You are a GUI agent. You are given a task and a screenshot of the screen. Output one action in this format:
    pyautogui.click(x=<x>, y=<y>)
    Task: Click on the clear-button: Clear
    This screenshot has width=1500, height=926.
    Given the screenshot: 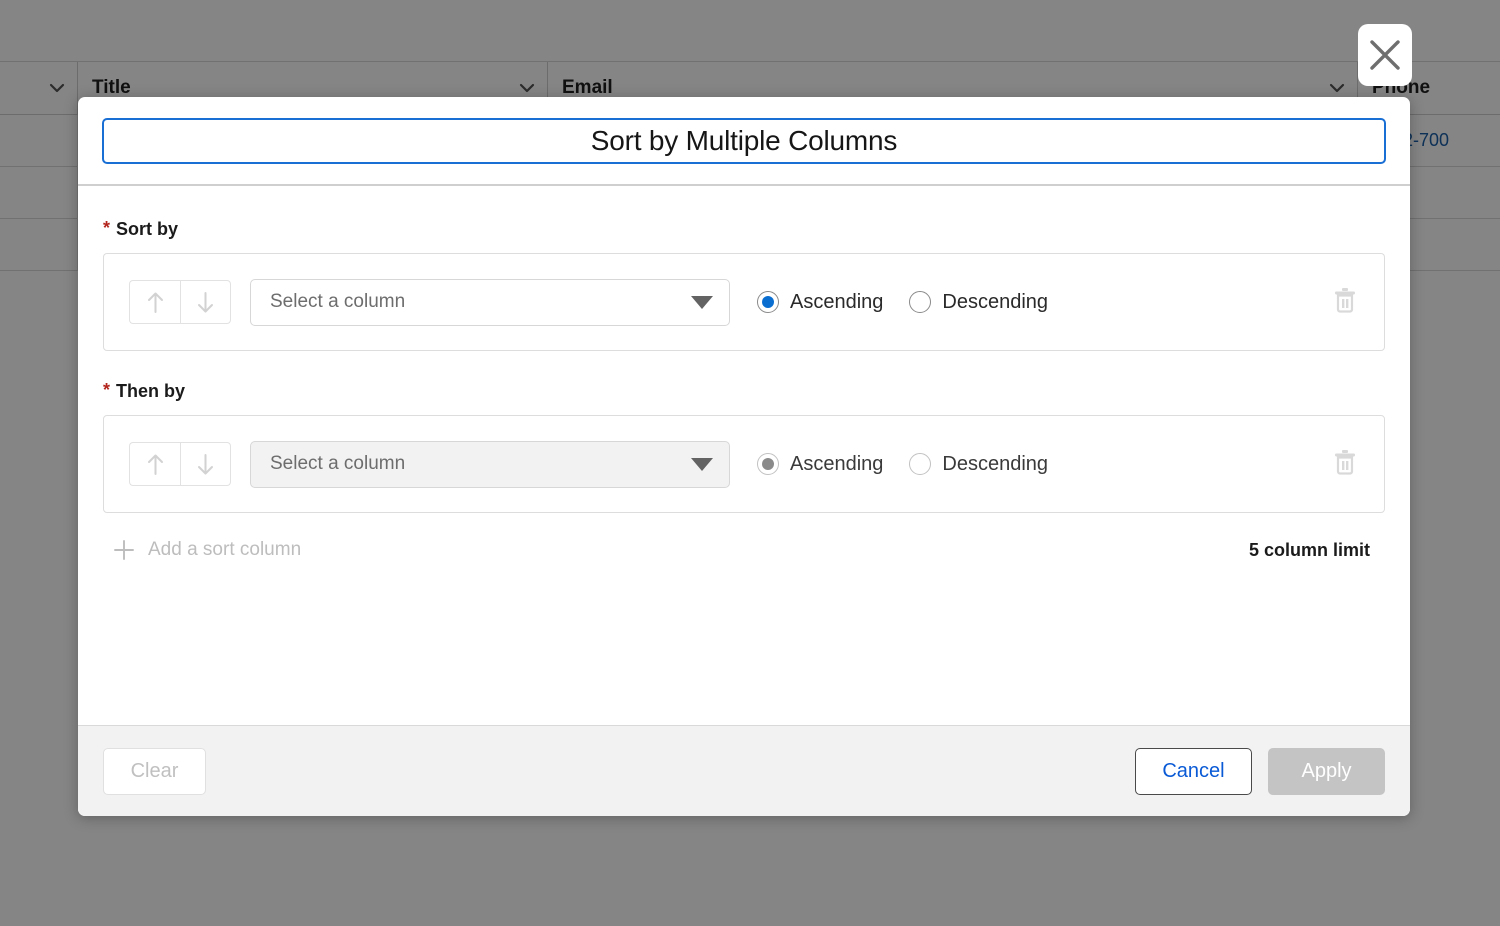 What is the action you would take?
    pyautogui.click(x=154, y=771)
    